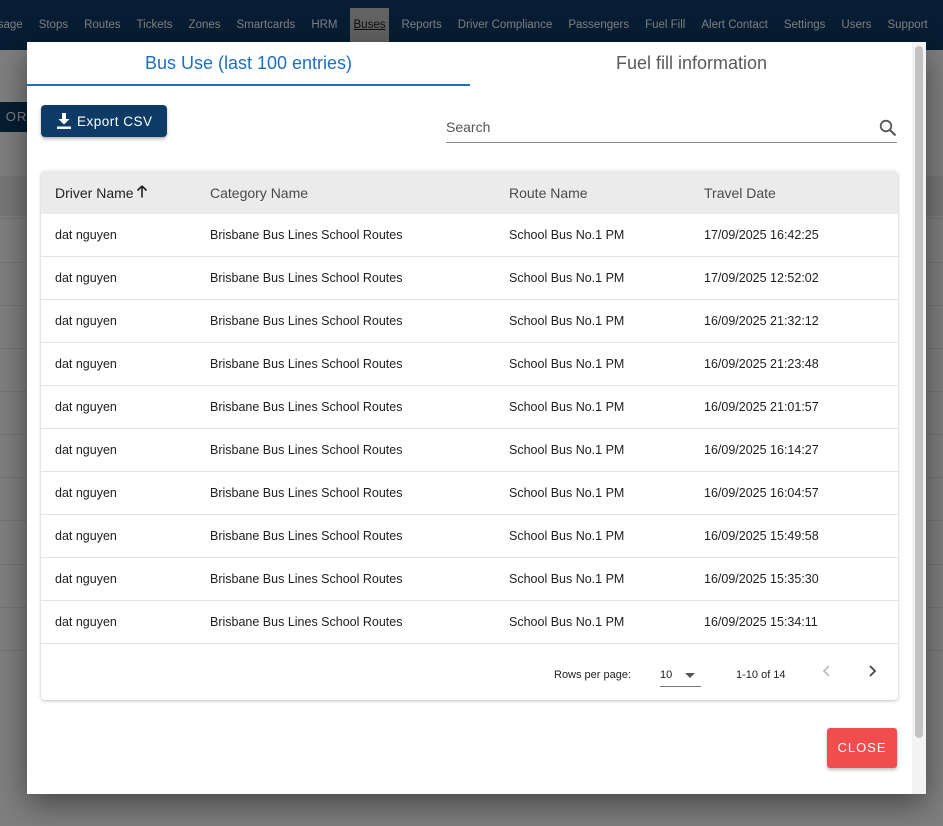  What do you see at coordinates (919, 392) in the screenshot?
I see `scrollbar-thumb` at bounding box center [919, 392].